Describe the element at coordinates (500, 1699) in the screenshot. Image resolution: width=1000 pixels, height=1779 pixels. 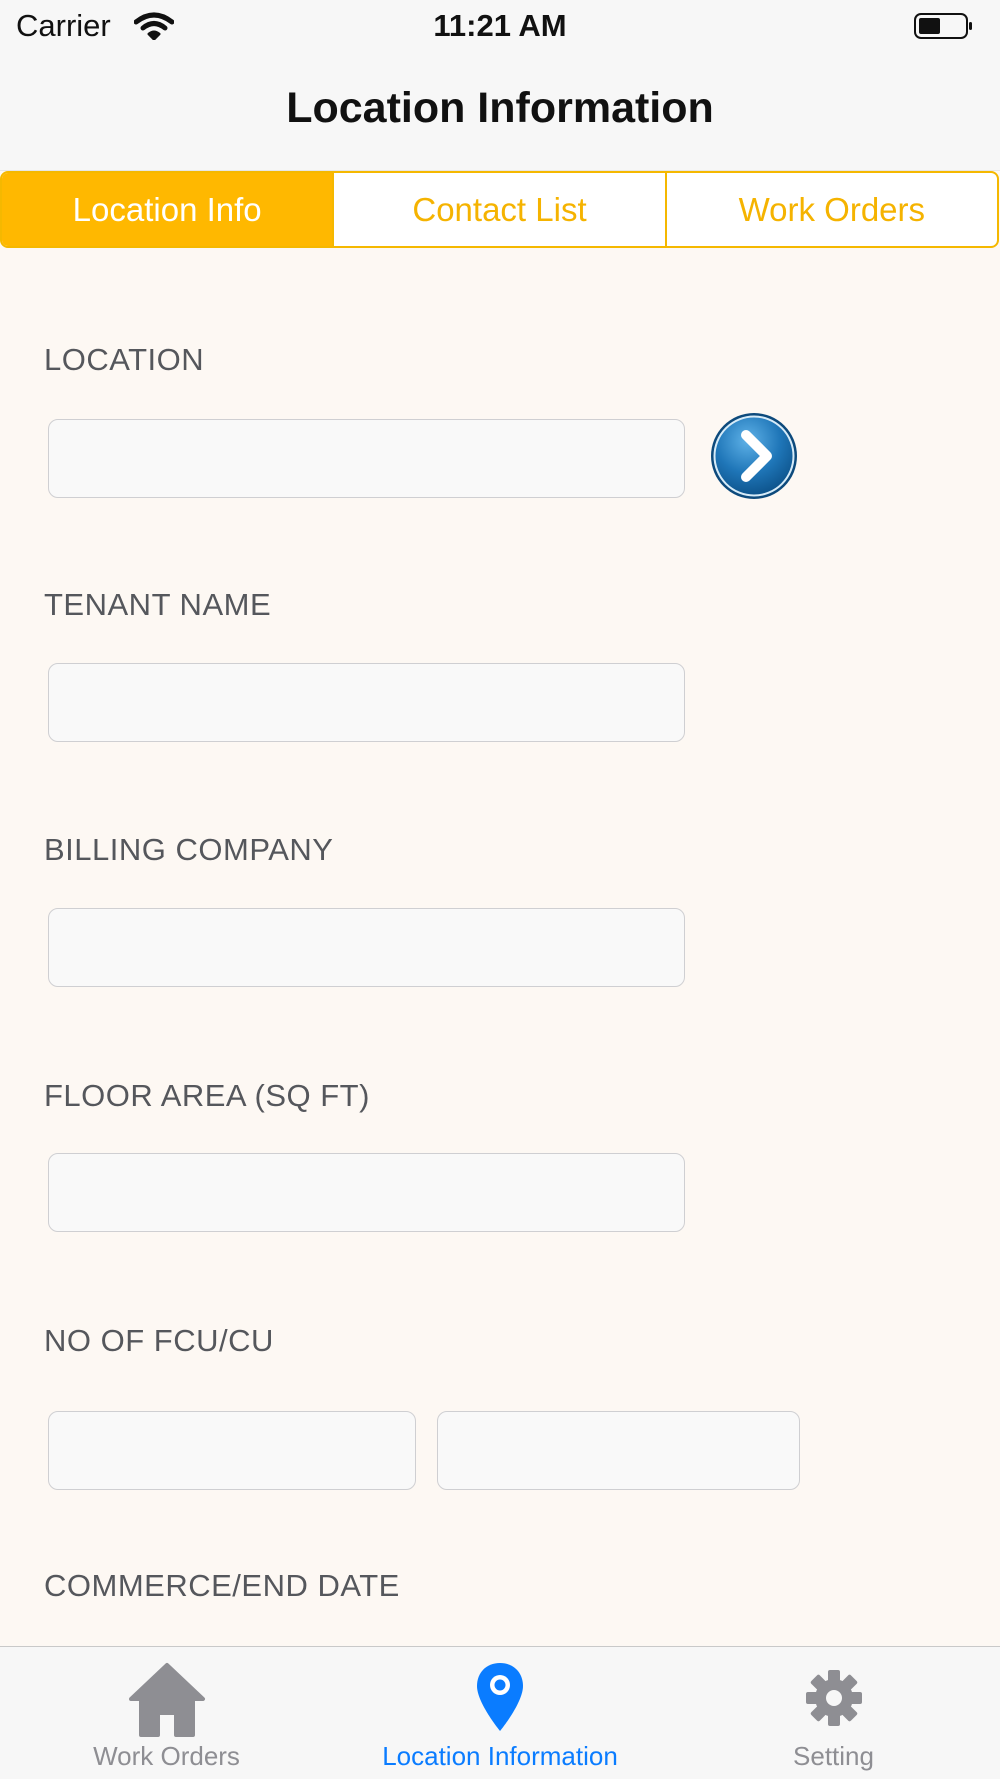
I see `map-pin-icon` at that location.